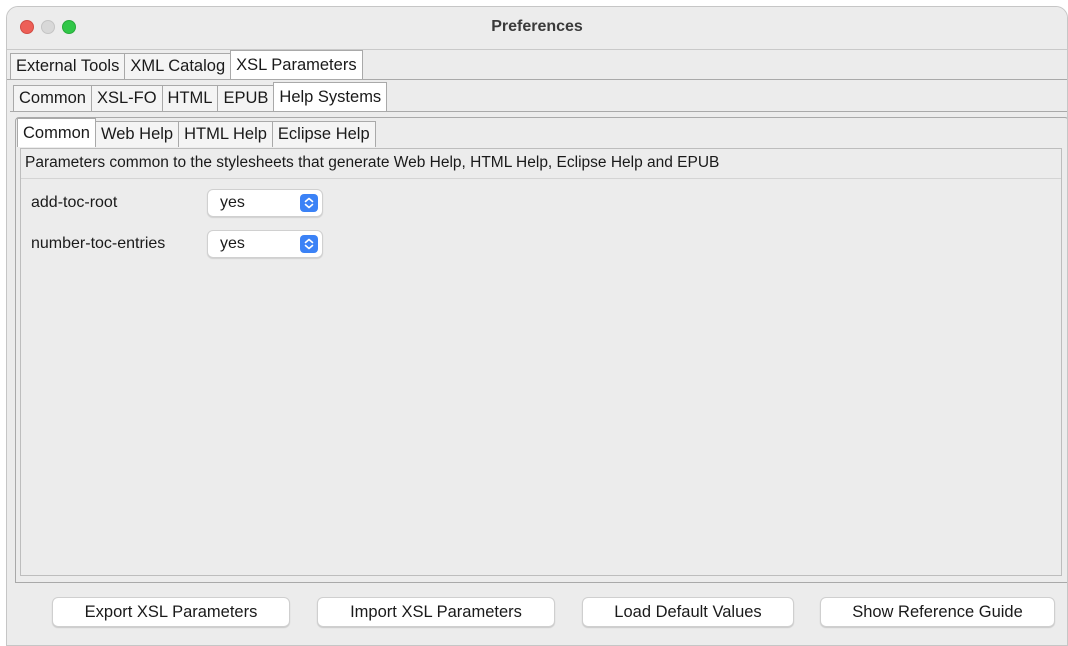 This screenshot has width=1068, height=646. What do you see at coordinates (137, 134) in the screenshot?
I see `tab-web-help: Web Help` at bounding box center [137, 134].